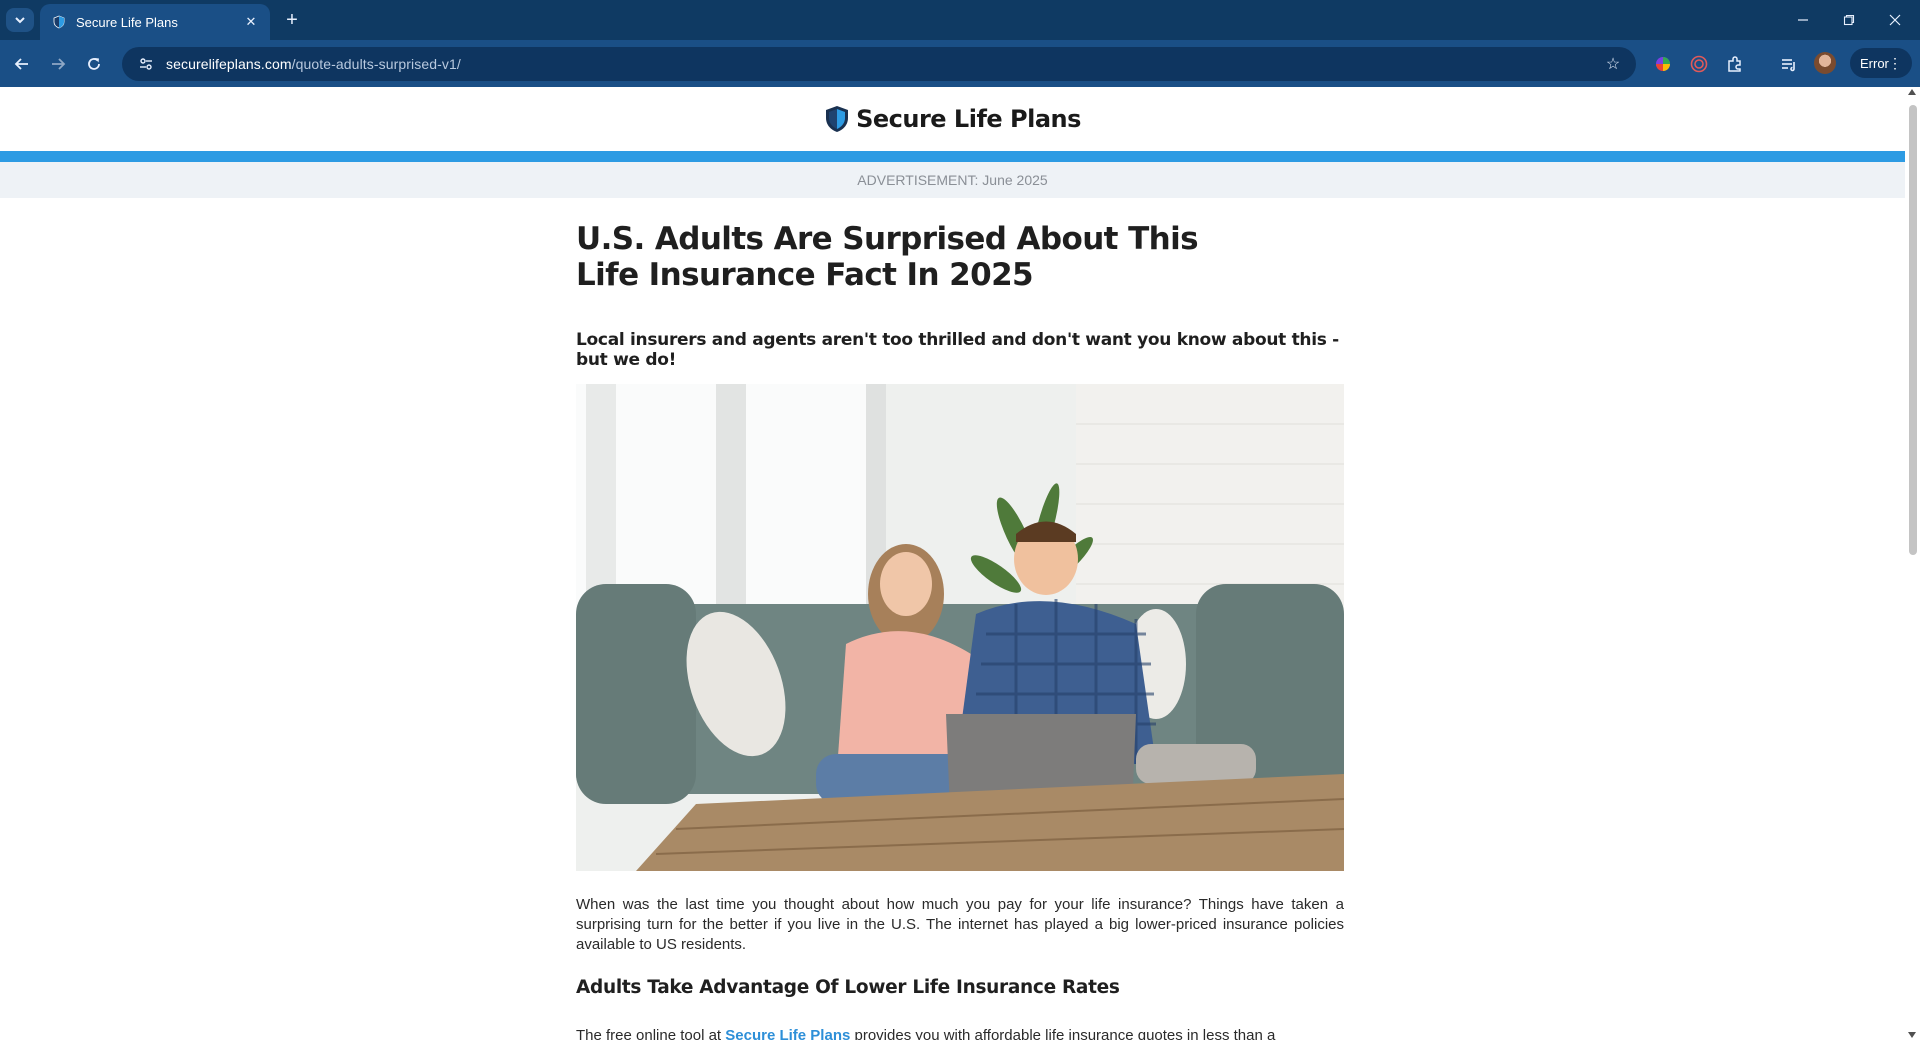  I want to click on extensions-icon, so click(1735, 64).